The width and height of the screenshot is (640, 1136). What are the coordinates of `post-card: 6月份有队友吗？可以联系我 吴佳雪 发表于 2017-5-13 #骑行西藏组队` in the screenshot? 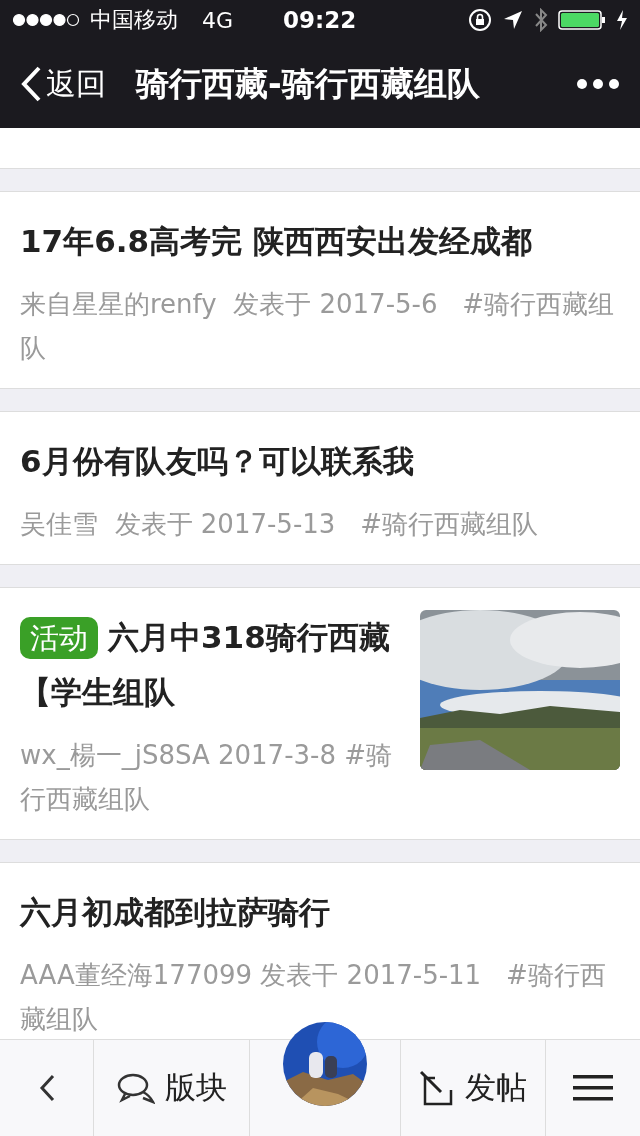 It's located at (320, 488).